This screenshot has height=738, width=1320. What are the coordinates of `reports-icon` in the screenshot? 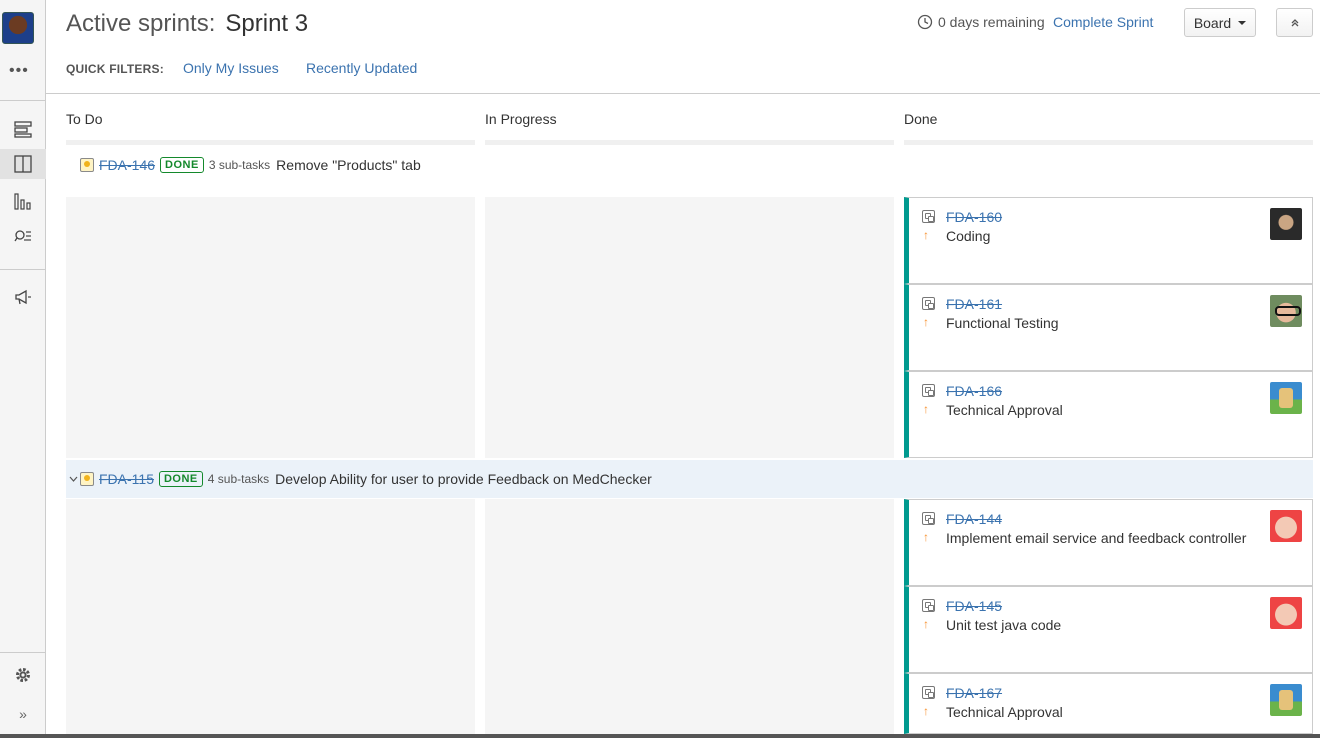 It's located at (23, 201).